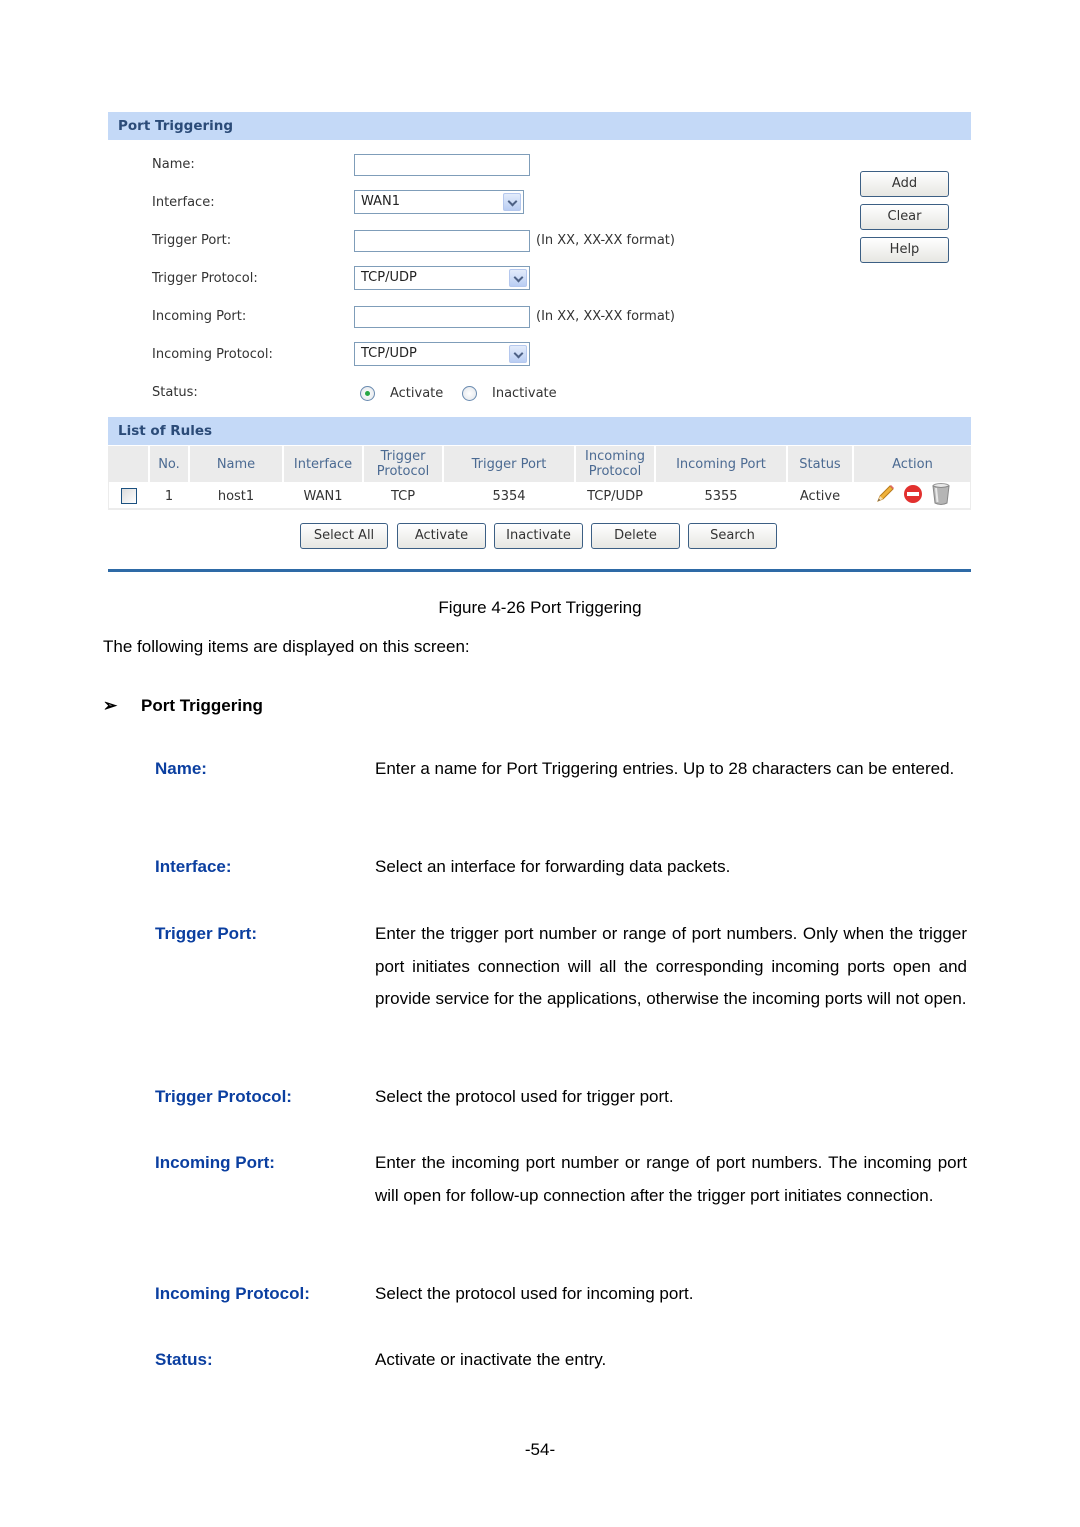 Image resolution: width=1080 pixels, height=1527 pixels. What do you see at coordinates (941, 496) in the screenshot?
I see `delete-trash-icon` at bounding box center [941, 496].